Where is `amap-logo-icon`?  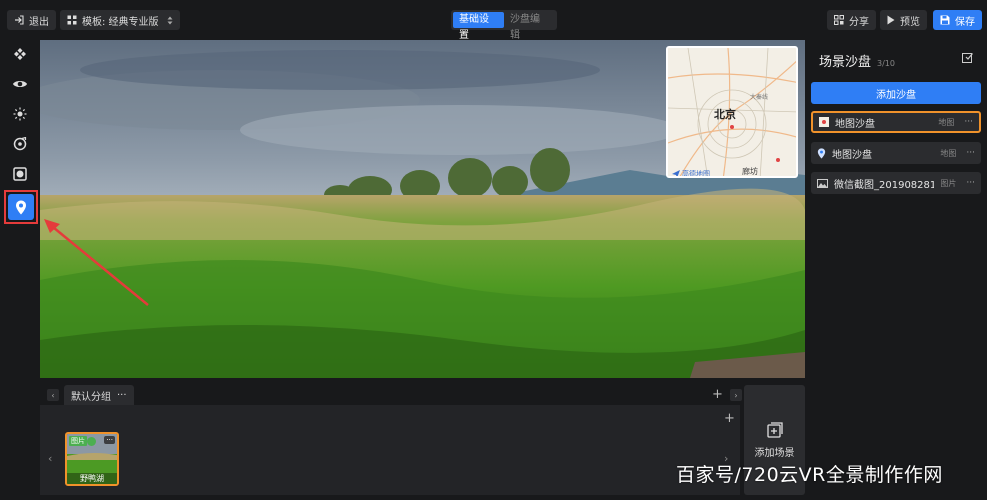
amap-logo-icon is located at coordinates (676, 173).